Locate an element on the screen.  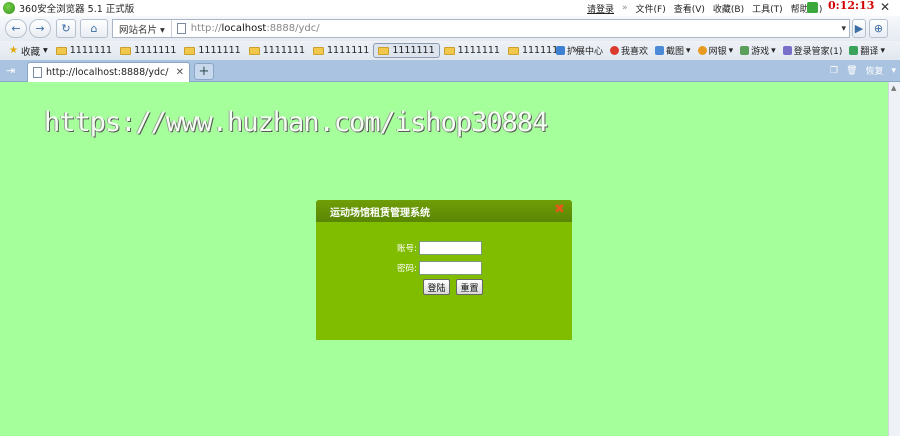
bookmark-item-active: 1111111 is located at coordinates (406, 50).